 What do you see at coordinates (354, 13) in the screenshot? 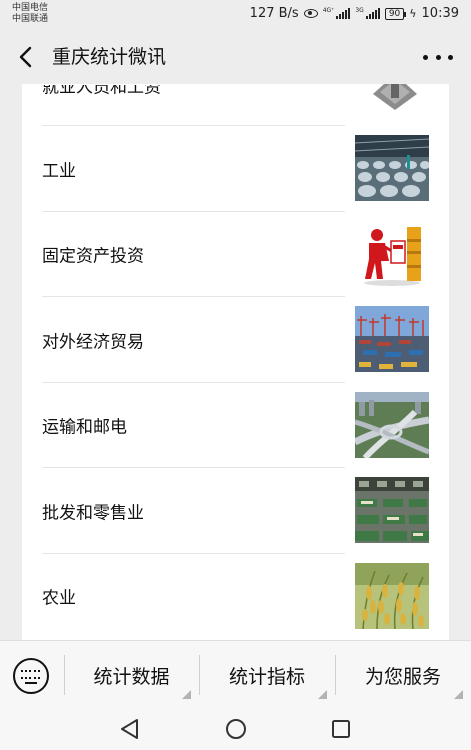
I see `status-indicators: 127 B/s 4G⁺ 3G 90 ϟ 10:39` at bounding box center [354, 13].